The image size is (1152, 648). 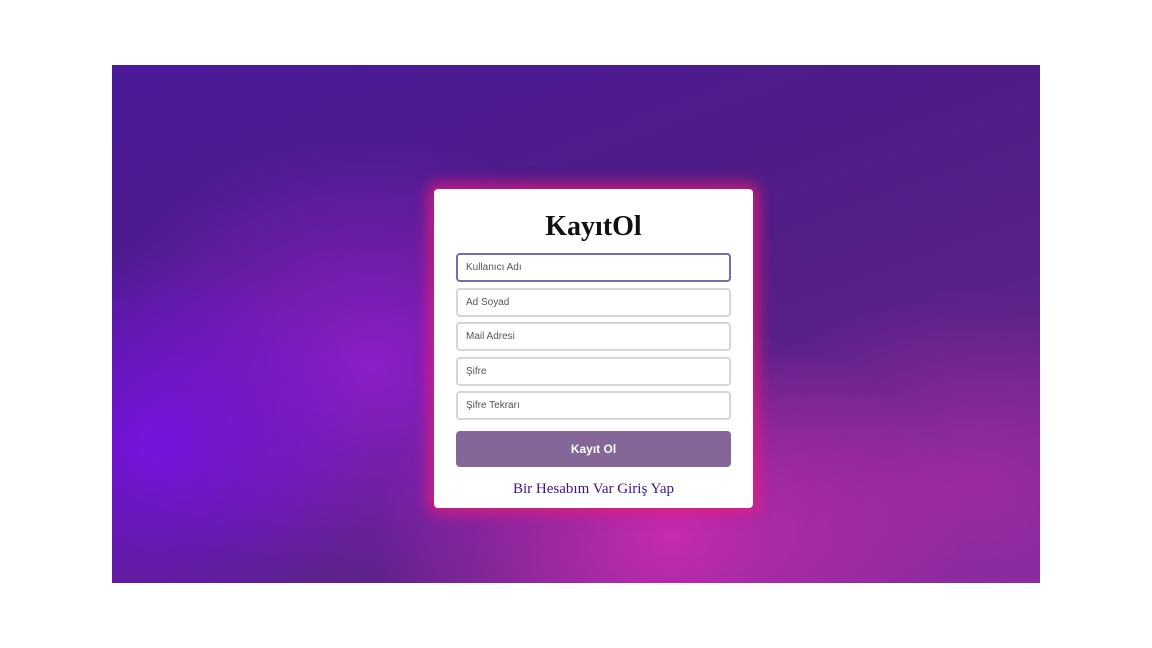 I want to click on email-input, so click(x=593, y=336).